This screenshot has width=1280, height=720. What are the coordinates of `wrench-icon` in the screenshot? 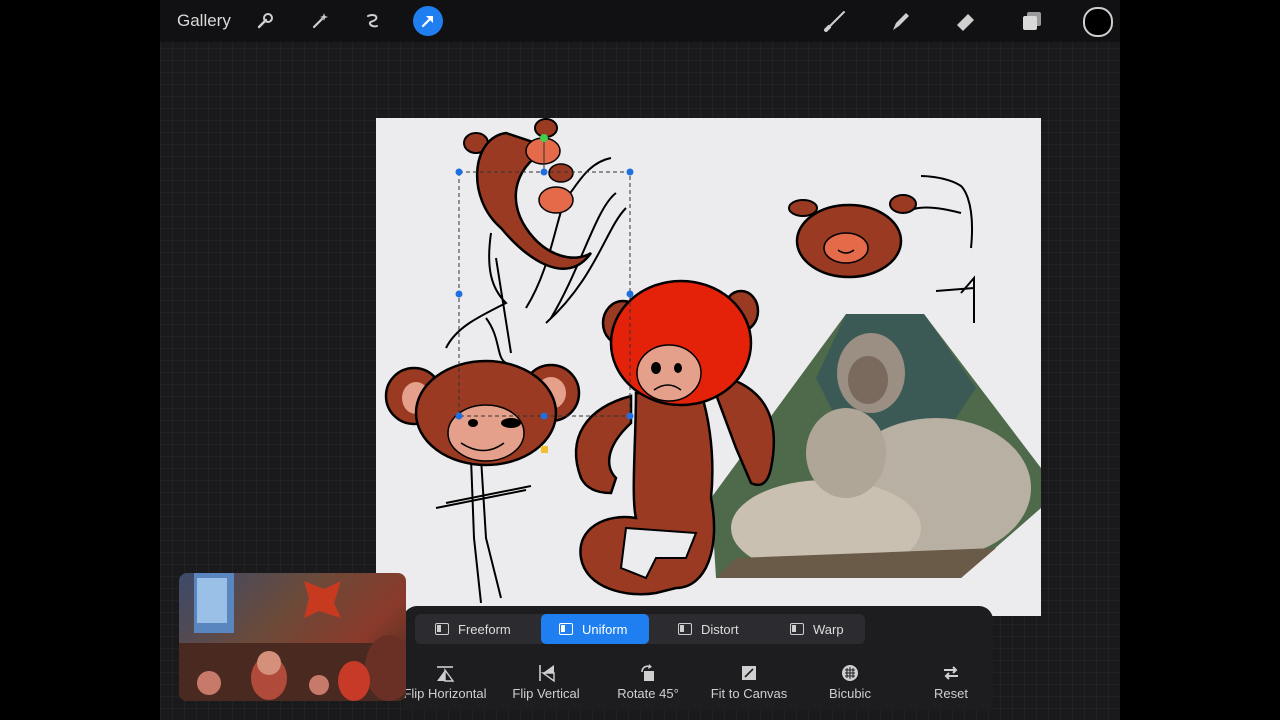 It's located at (265, 21).